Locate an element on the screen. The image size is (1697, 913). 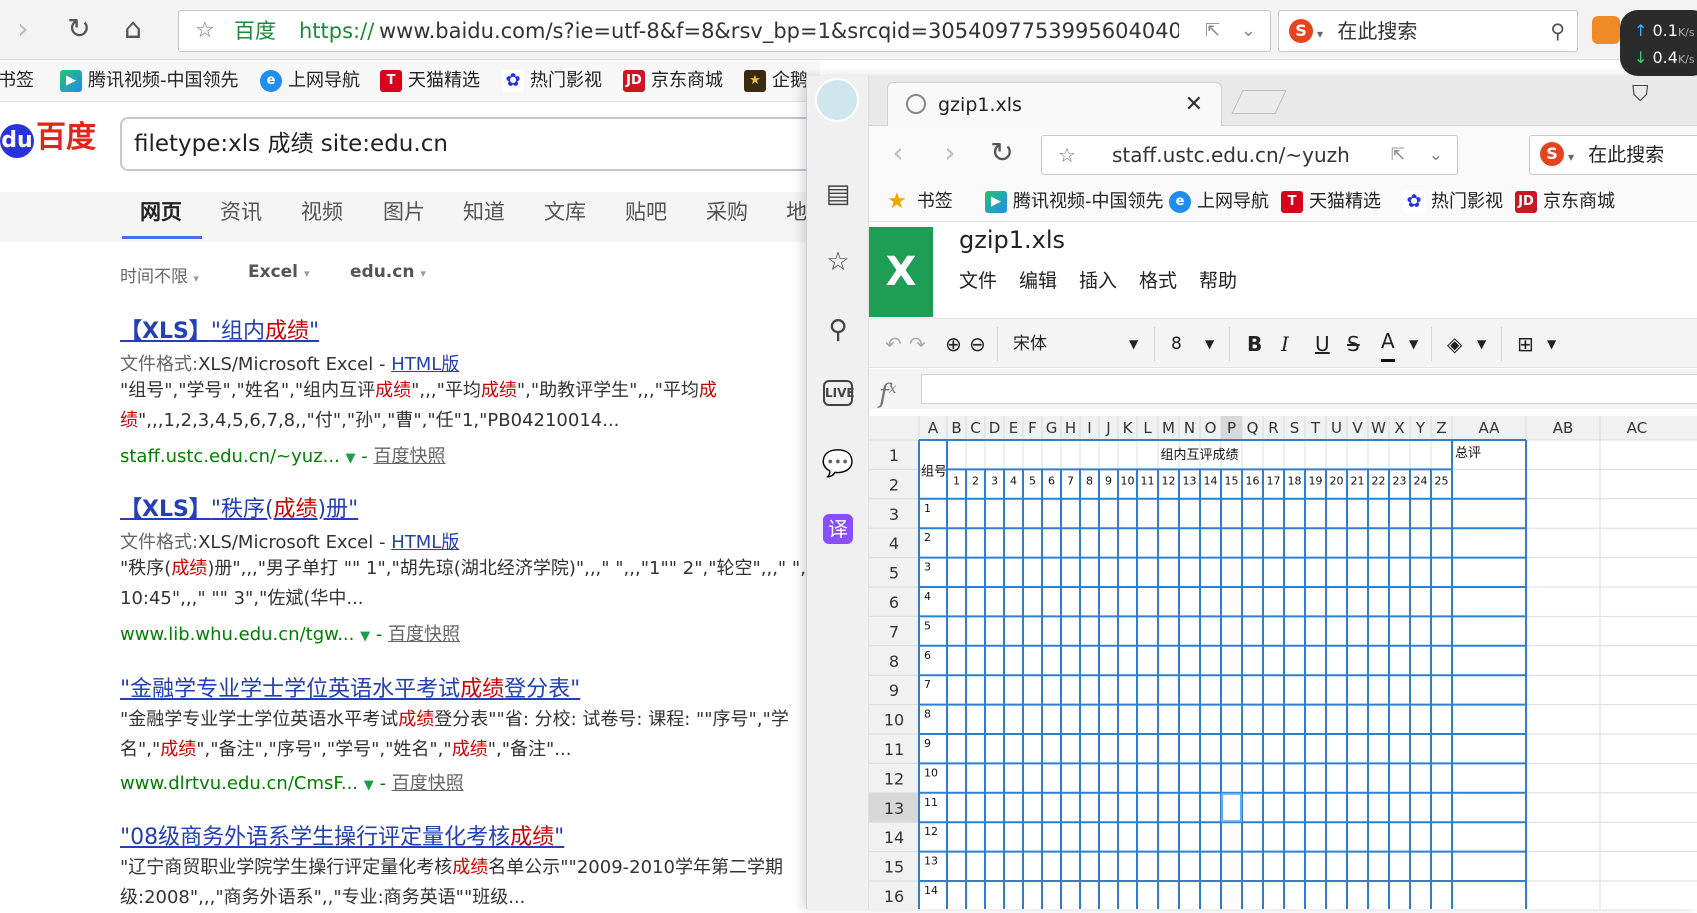
bookmark-item: e 上网导航 is located at coordinates (310, 80).